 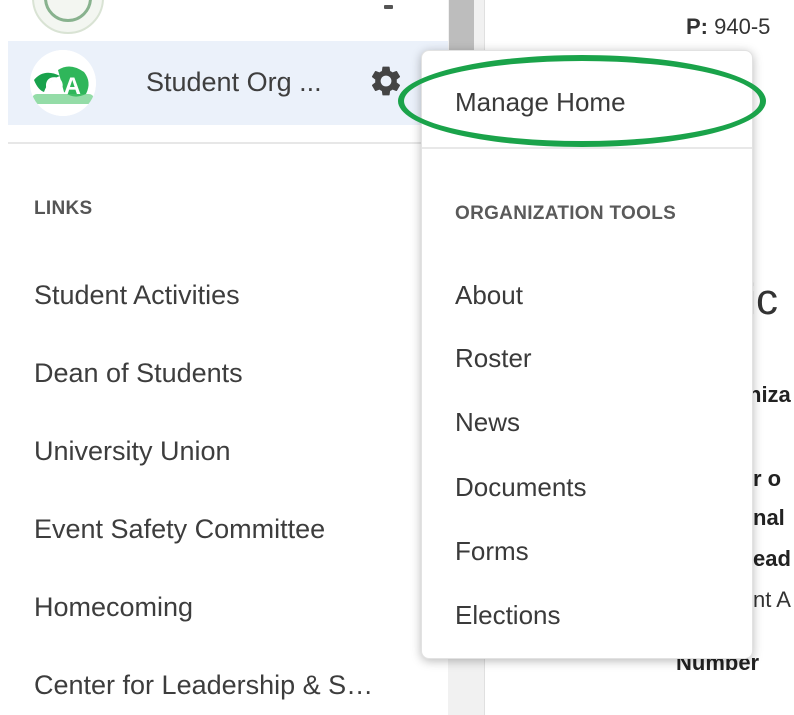 I want to click on menu-item-elections: Elections, so click(x=508, y=615).